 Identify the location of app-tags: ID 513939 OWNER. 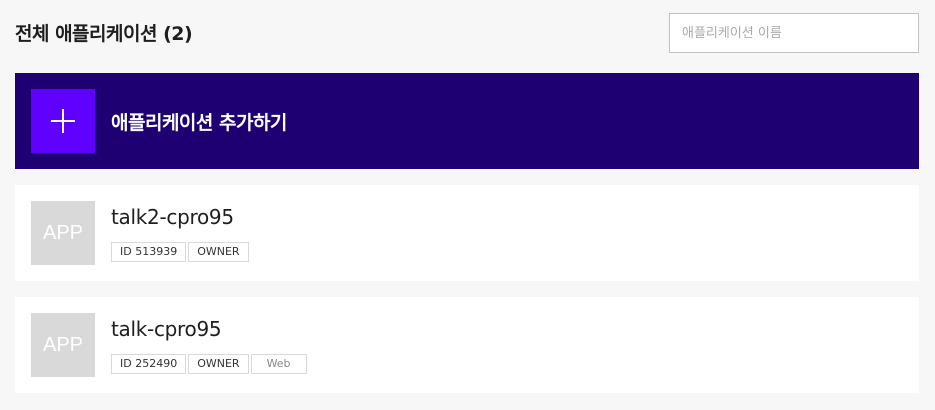
(180, 252).